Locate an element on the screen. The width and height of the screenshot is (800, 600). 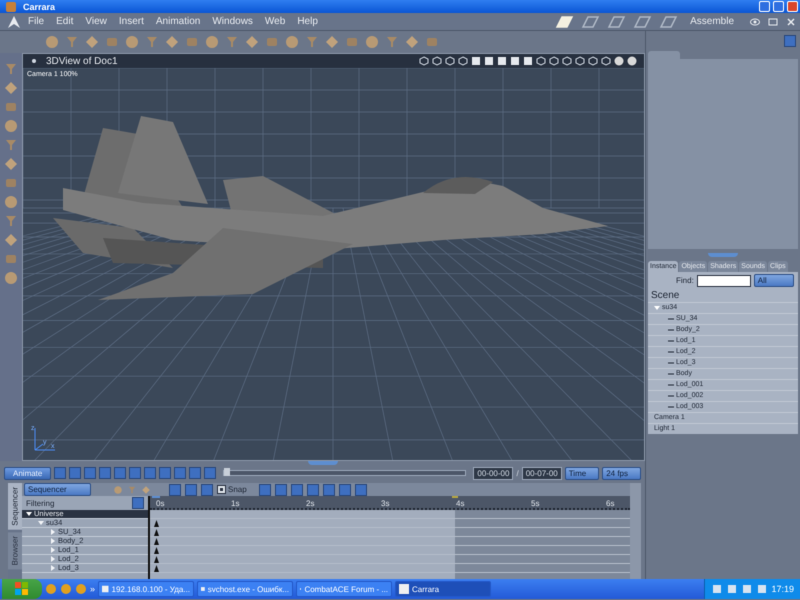
time-mode-dropdown: Time is located at coordinates (582, 473).